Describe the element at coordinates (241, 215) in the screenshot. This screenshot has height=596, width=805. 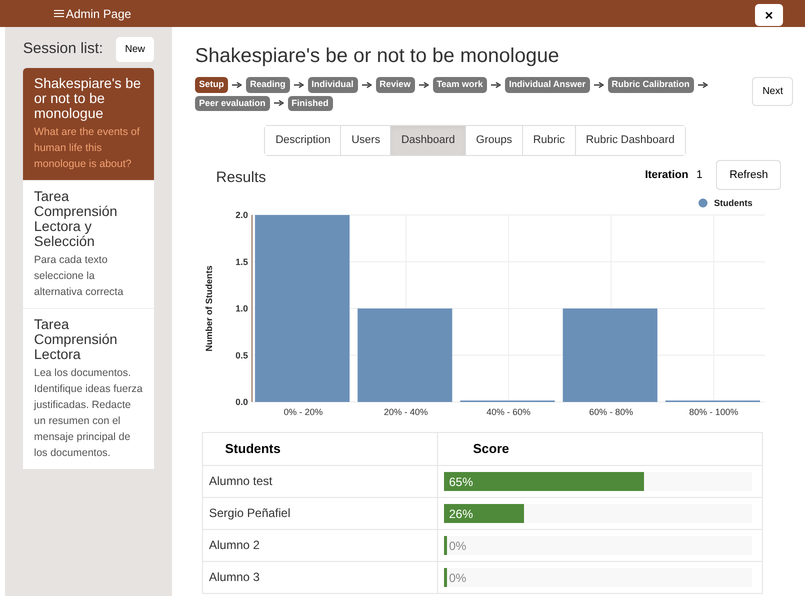
I see `y-tick-label: 2.0` at that location.